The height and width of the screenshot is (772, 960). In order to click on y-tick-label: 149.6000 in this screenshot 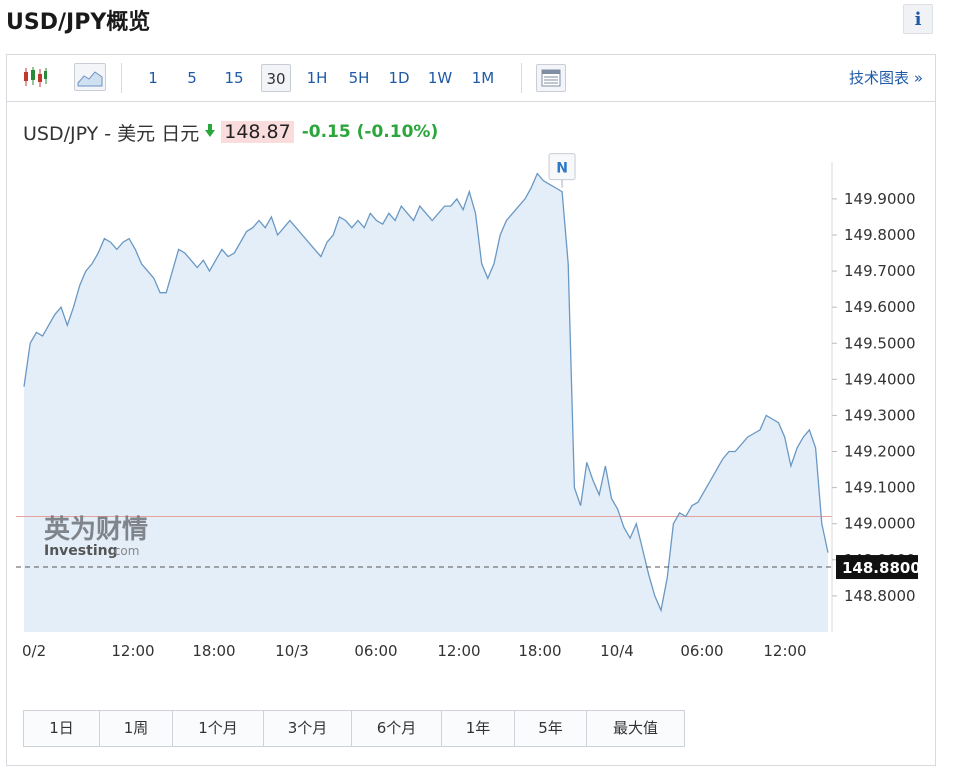, I will do `click(880, 307)`.